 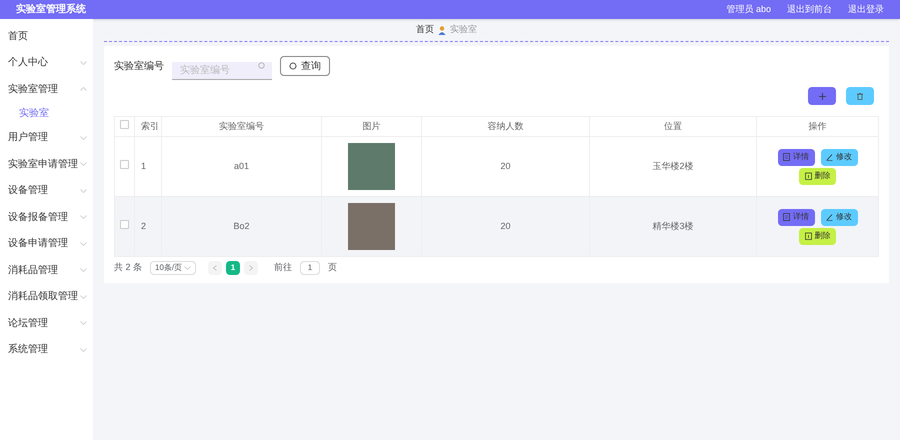 I want to click on chevron-right-icon, so click(x=251, y=268).